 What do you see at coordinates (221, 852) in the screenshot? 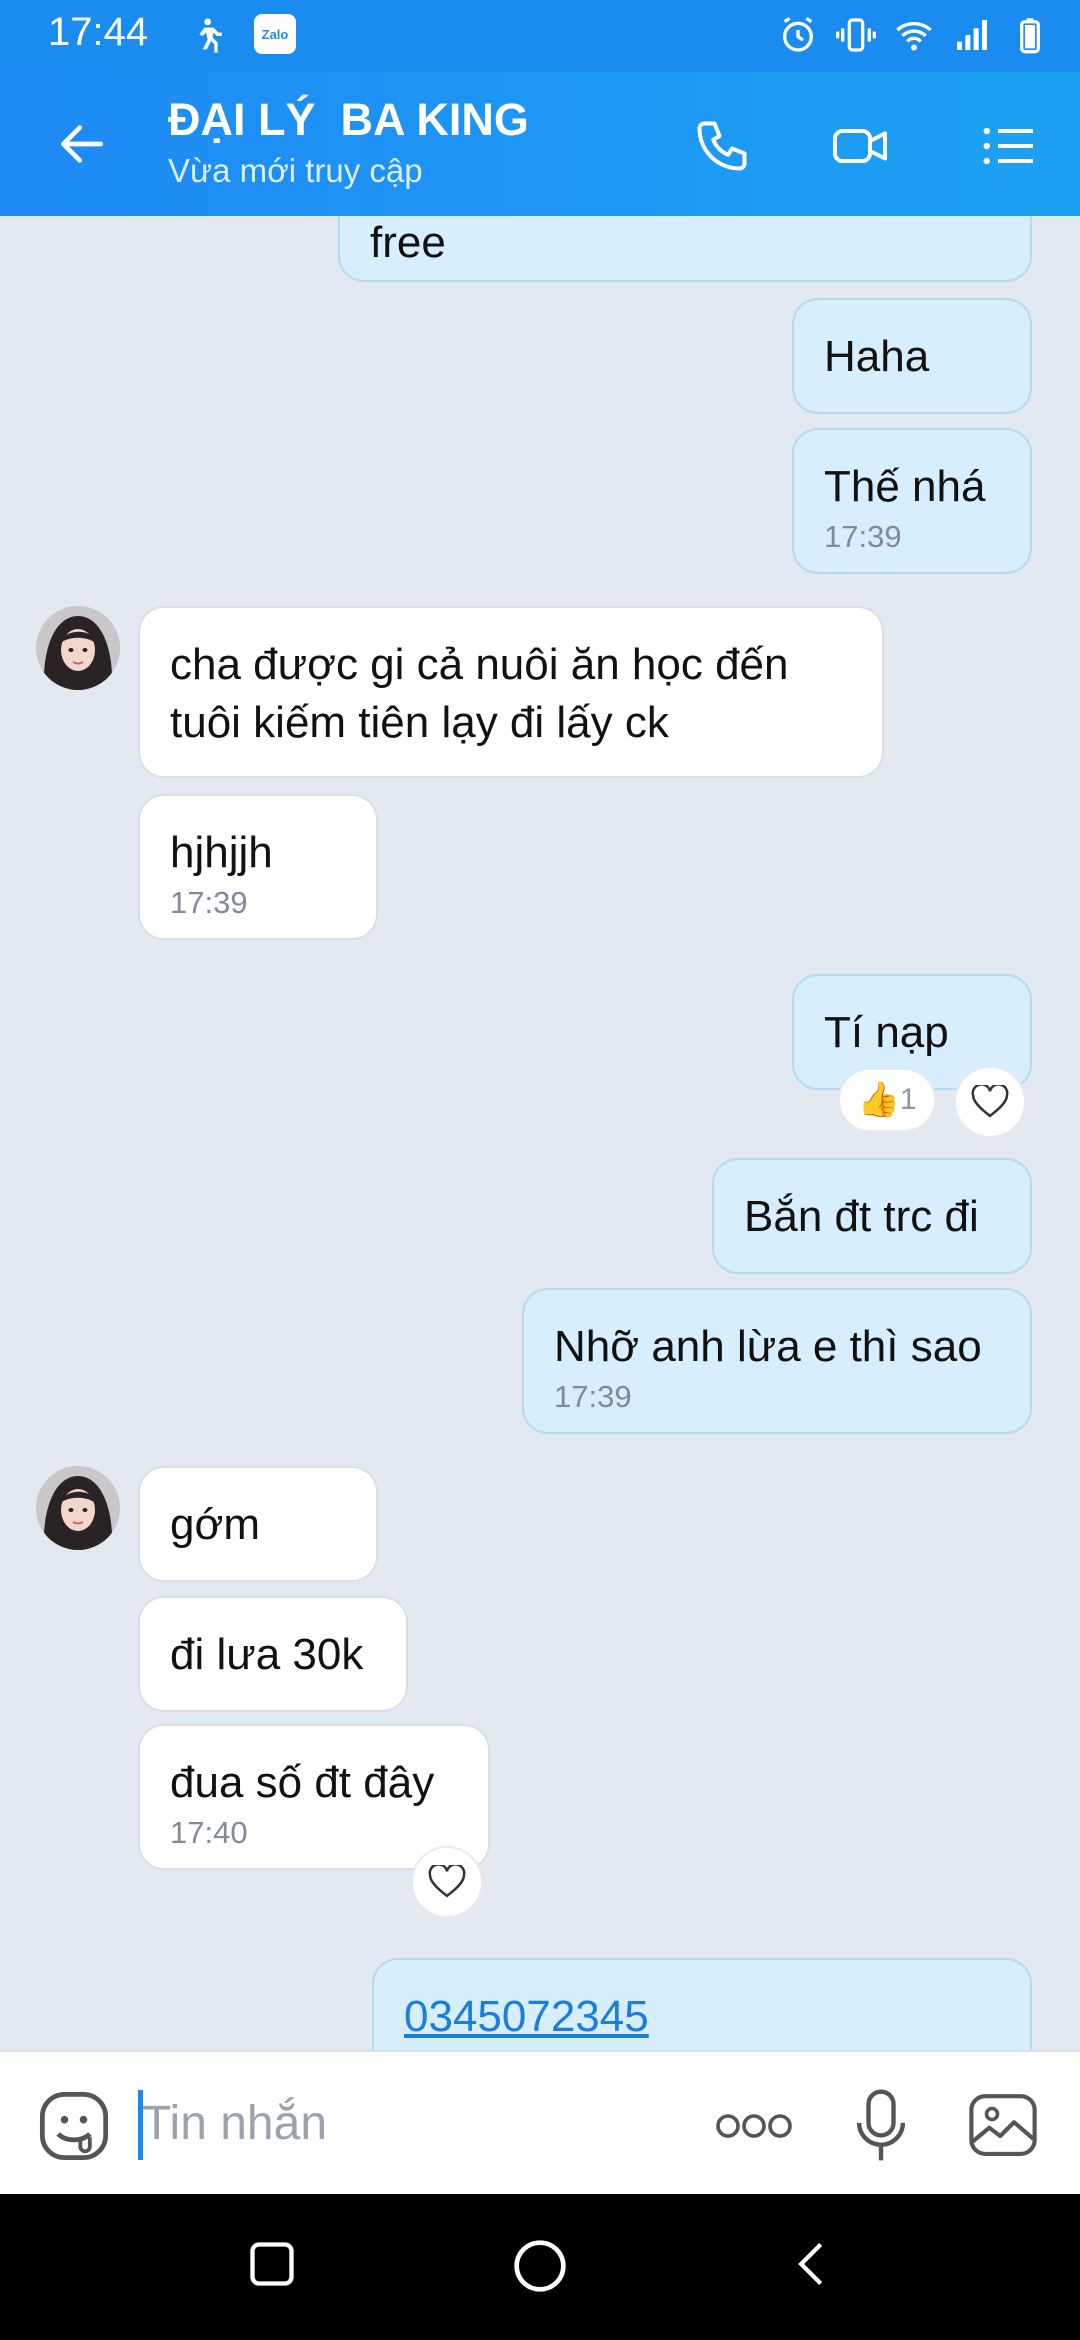
I see `message-text: hjhjjh` at bounding box center [221, 852].